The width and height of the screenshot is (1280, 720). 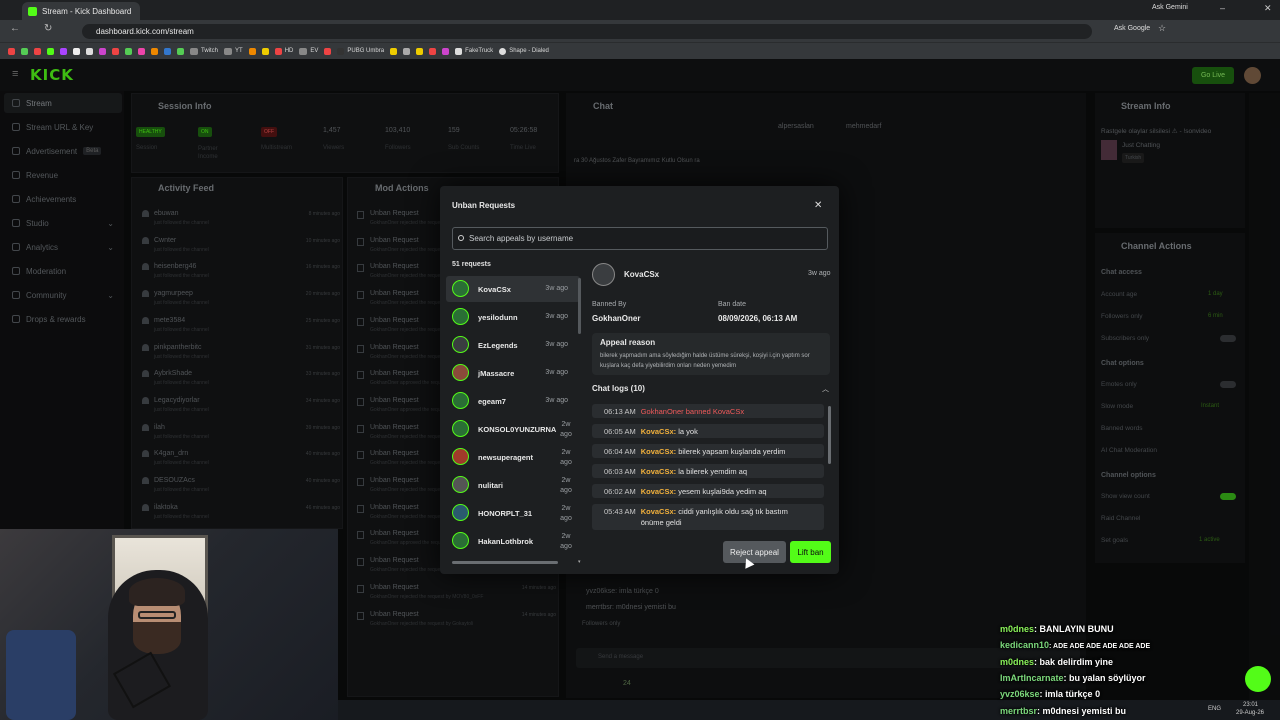 What do you see at coordinates (513, 513) in the screenshot?
I see `unban-request-item: HONORPLT_31 2w ago` at bounding box center [513, 513].